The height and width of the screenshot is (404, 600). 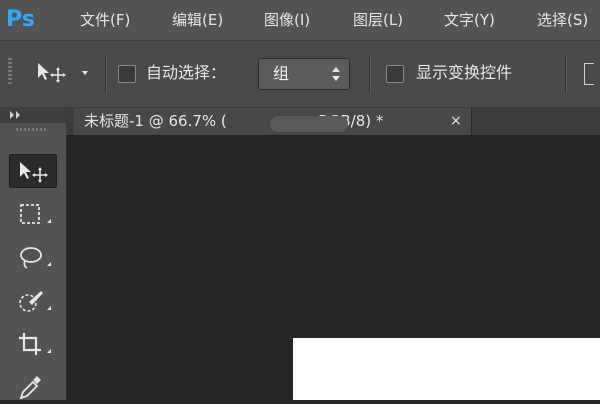 What do you see at coordinates (589, 74) in the screenshot?
I see `align-icon` at bounding box center [589, 74].